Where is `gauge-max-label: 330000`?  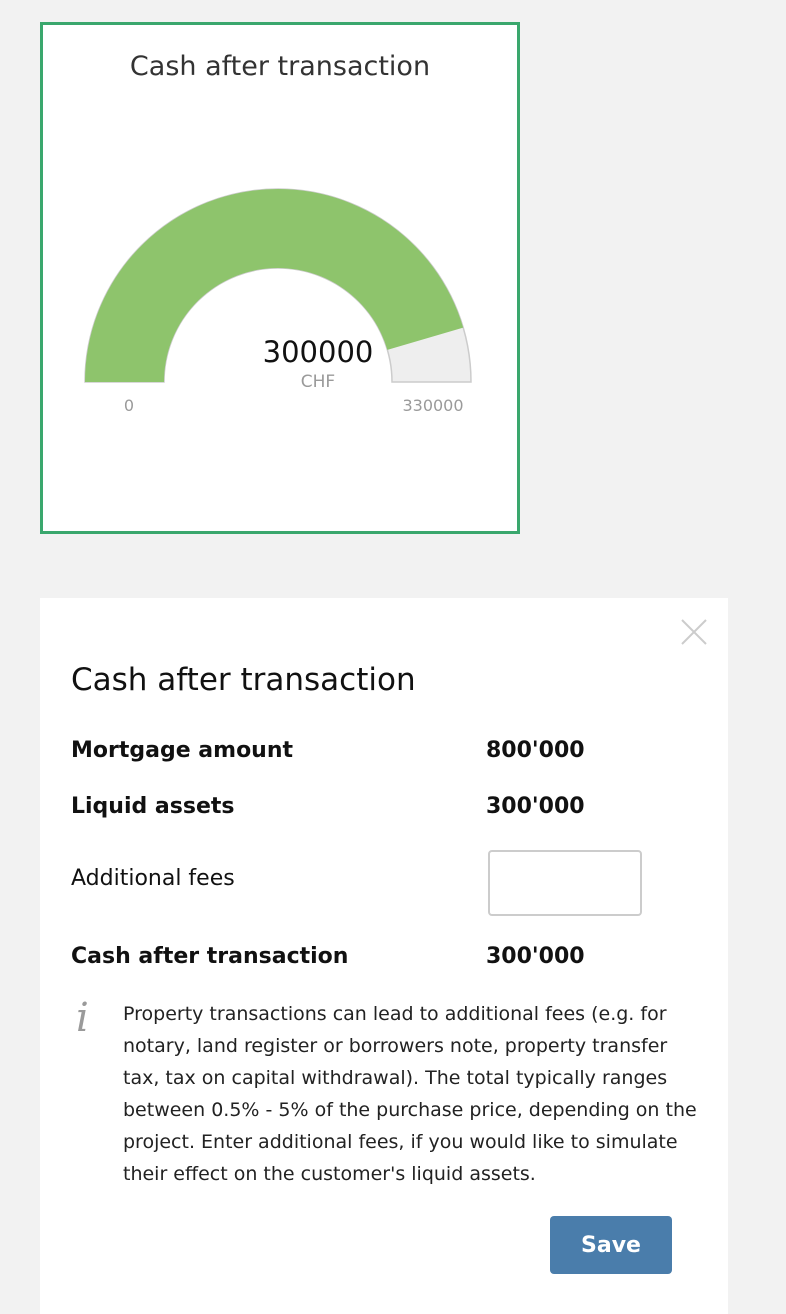
gauge-max-label: 330000 is located at coordinates (433, 405).